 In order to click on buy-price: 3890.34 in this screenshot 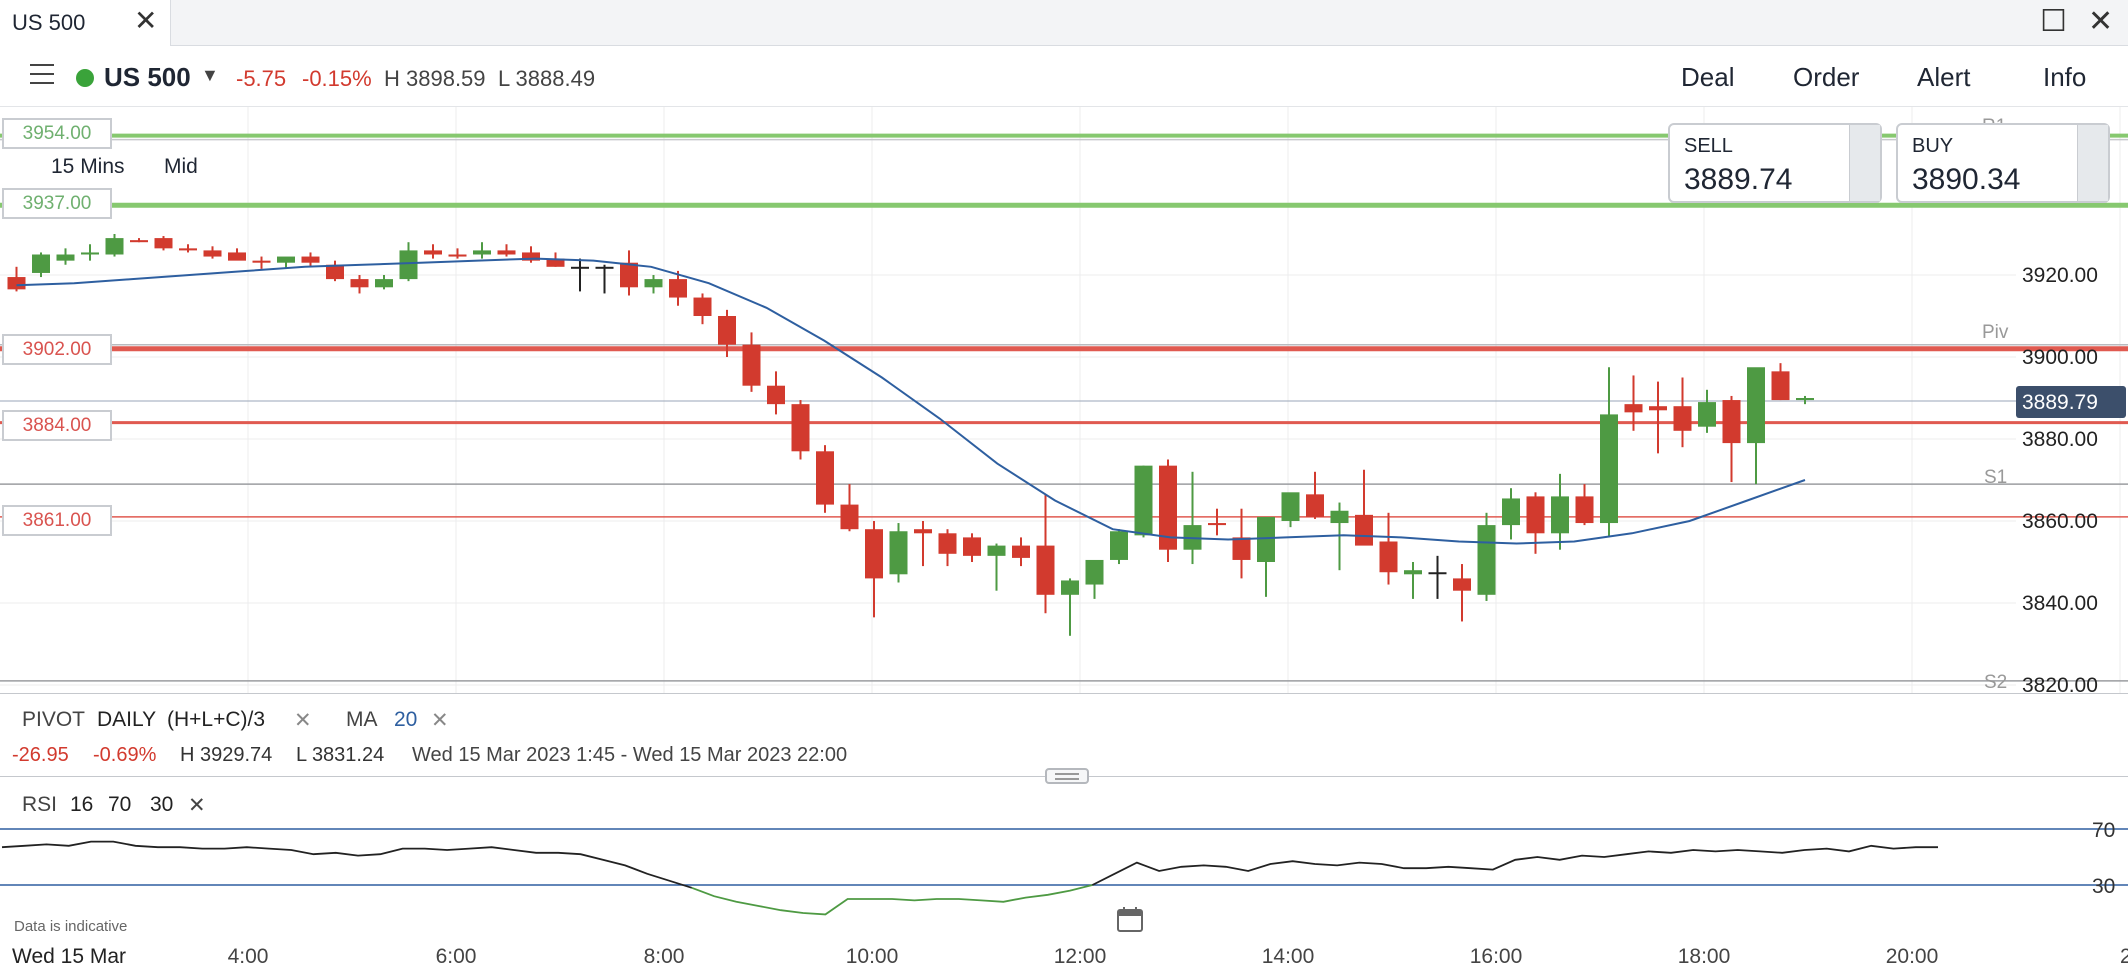, I will do `click(1966, 179)`.